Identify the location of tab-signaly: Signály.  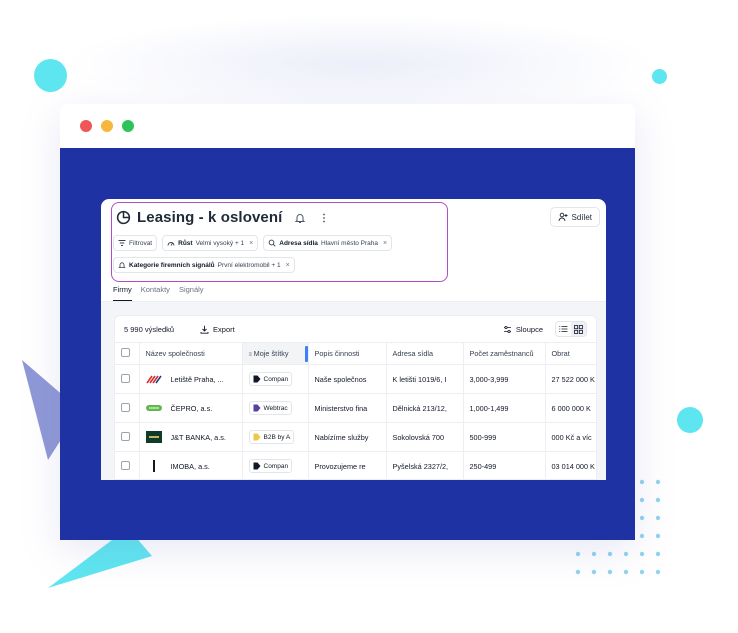
(191, 293).